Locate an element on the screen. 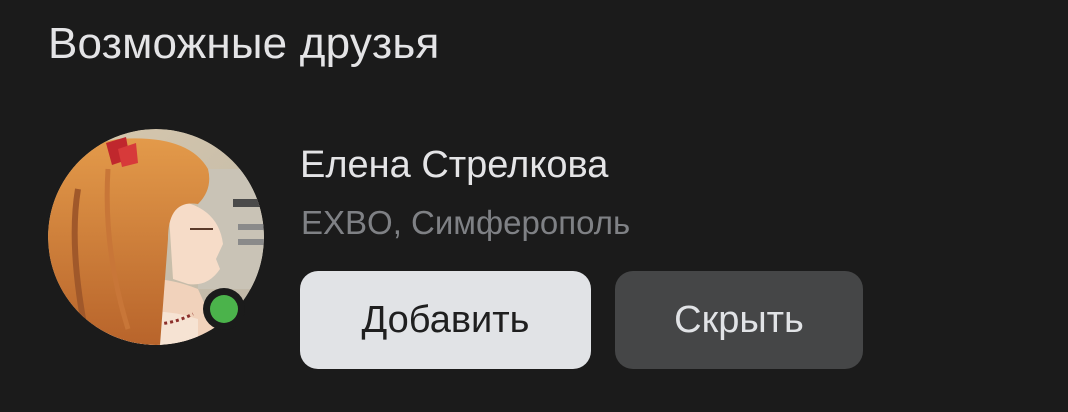 Image resolution: width=1068 pixels, height=412 pixels. online-status-icon is located at coordinates (224, 309).